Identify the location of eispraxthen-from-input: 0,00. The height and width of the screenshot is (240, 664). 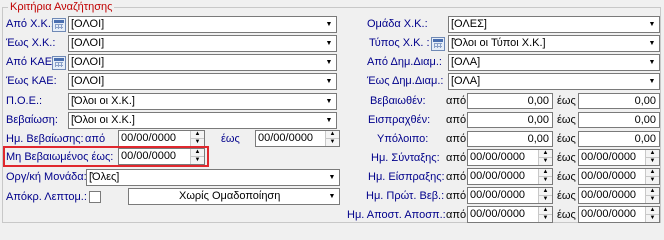
(510, 120).